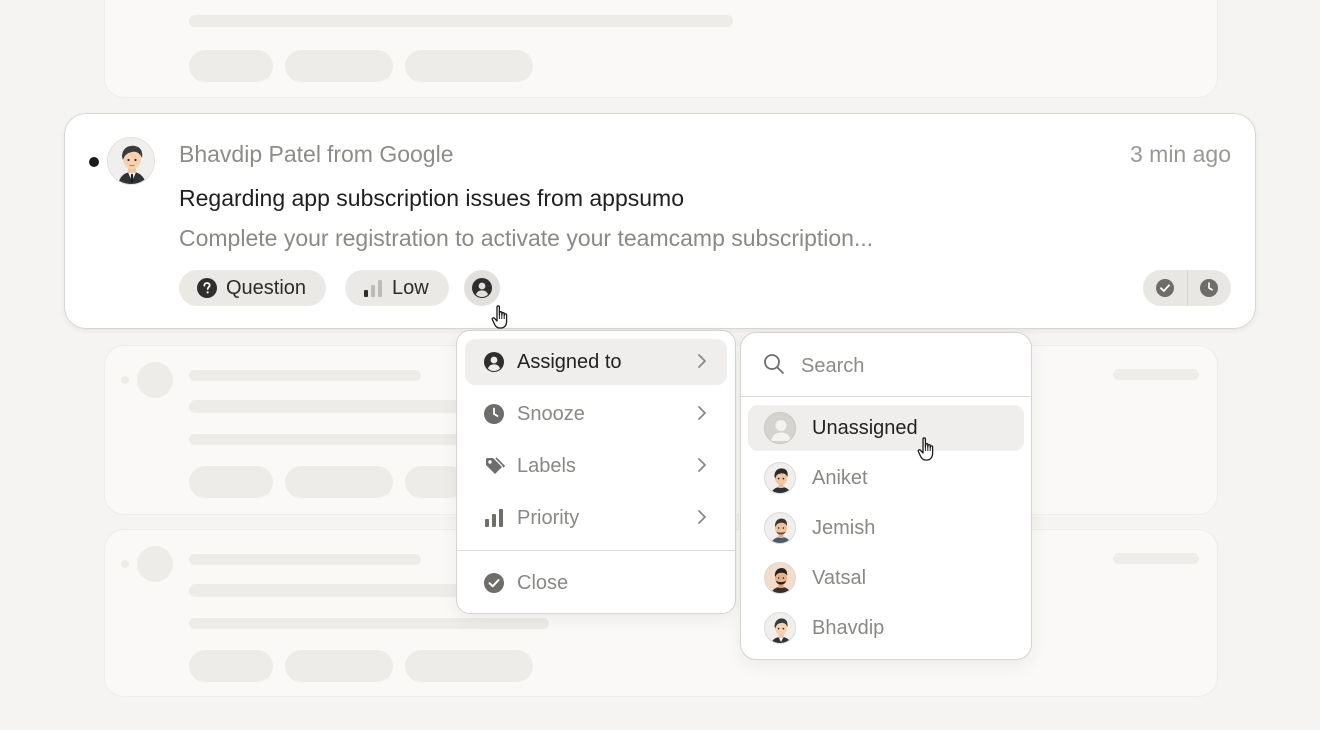 The image size is (1320, 730). What do you see at coordinates (494, 466) in the screenshot?
I see `tag-icon` at bounding box center [494, 466].